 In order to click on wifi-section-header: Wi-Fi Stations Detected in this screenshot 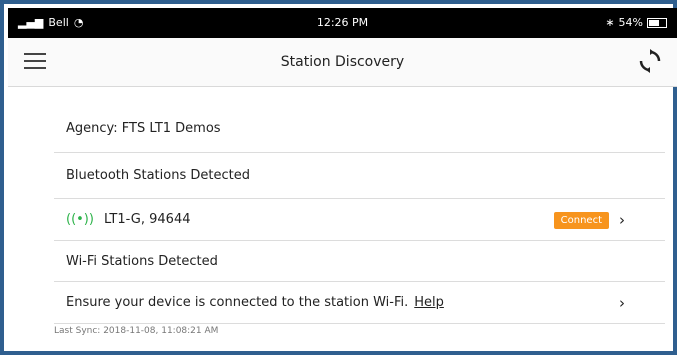, I will do `click(359, 261)`.